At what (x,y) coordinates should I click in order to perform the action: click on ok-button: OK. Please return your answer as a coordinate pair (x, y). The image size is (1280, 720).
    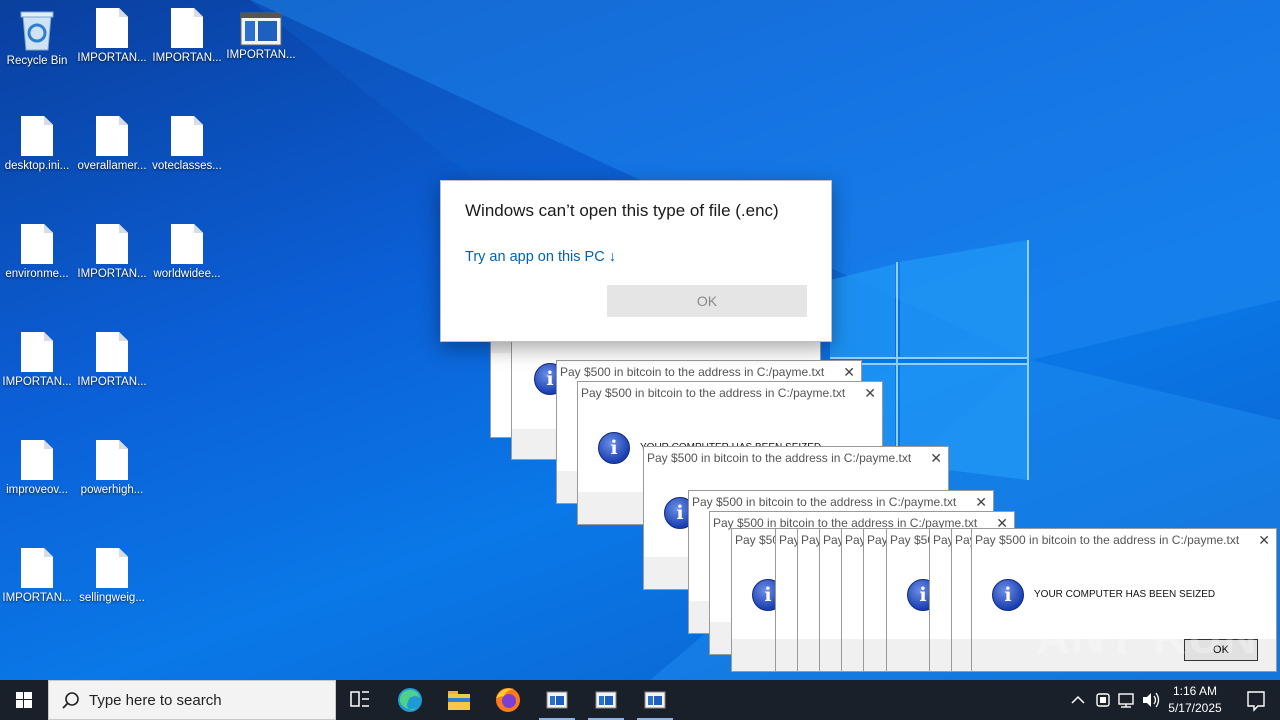
    Looking at the image, I should click on (707, 301).